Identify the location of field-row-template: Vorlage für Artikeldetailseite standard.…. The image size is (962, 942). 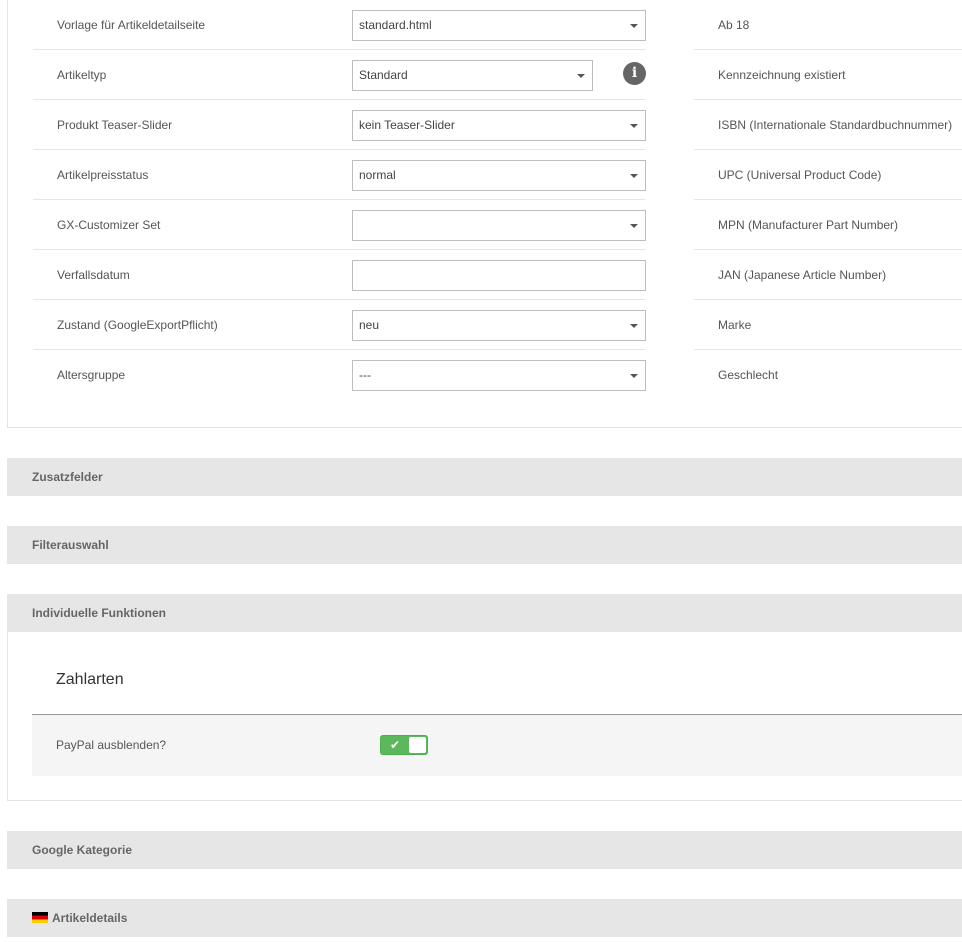
(339, 25).